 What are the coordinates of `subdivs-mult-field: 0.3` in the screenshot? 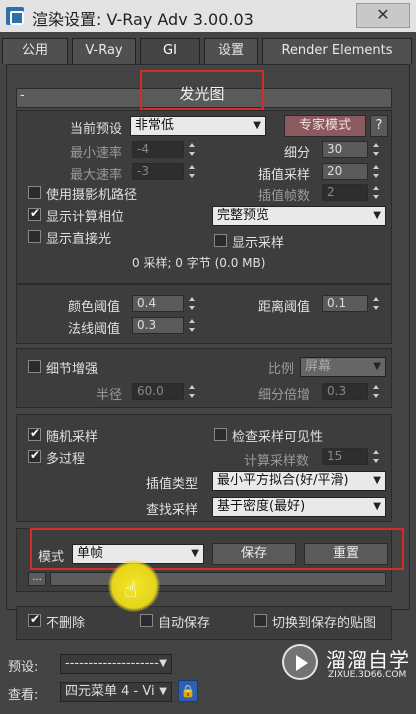 It's located at (345, 391).